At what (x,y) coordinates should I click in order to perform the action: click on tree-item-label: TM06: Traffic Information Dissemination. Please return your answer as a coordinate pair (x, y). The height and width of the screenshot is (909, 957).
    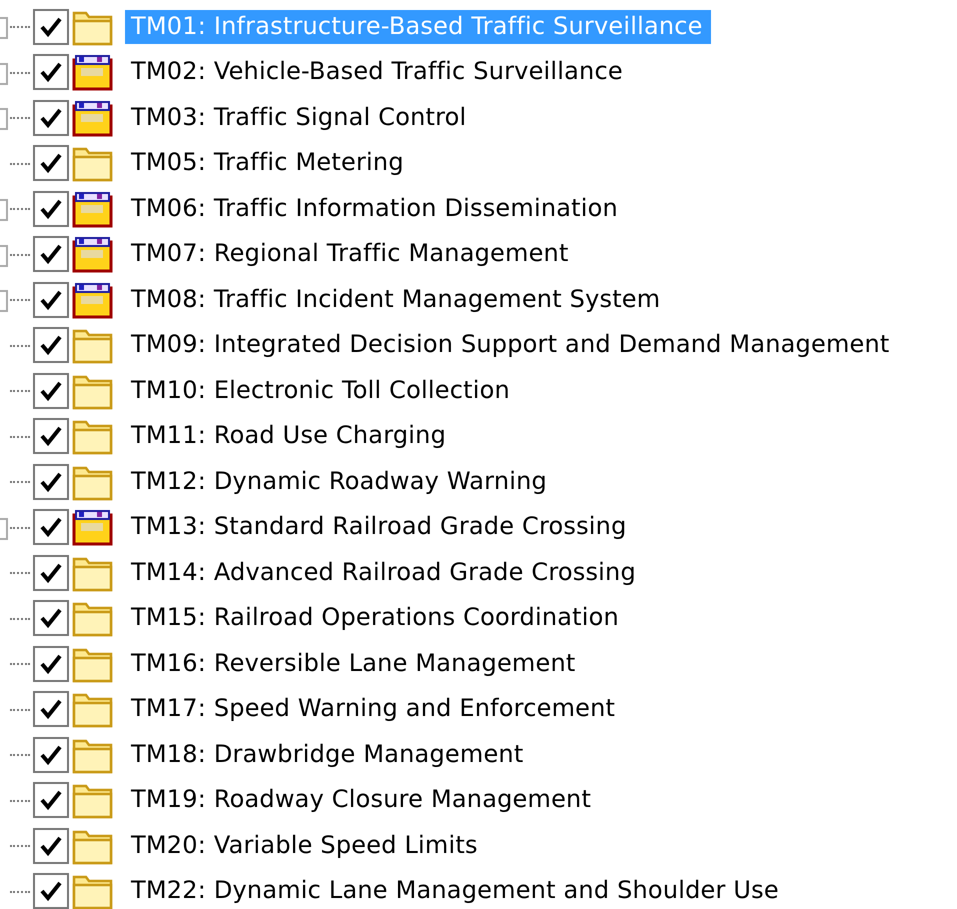
    Looking at the image, I should click on (375, 209).